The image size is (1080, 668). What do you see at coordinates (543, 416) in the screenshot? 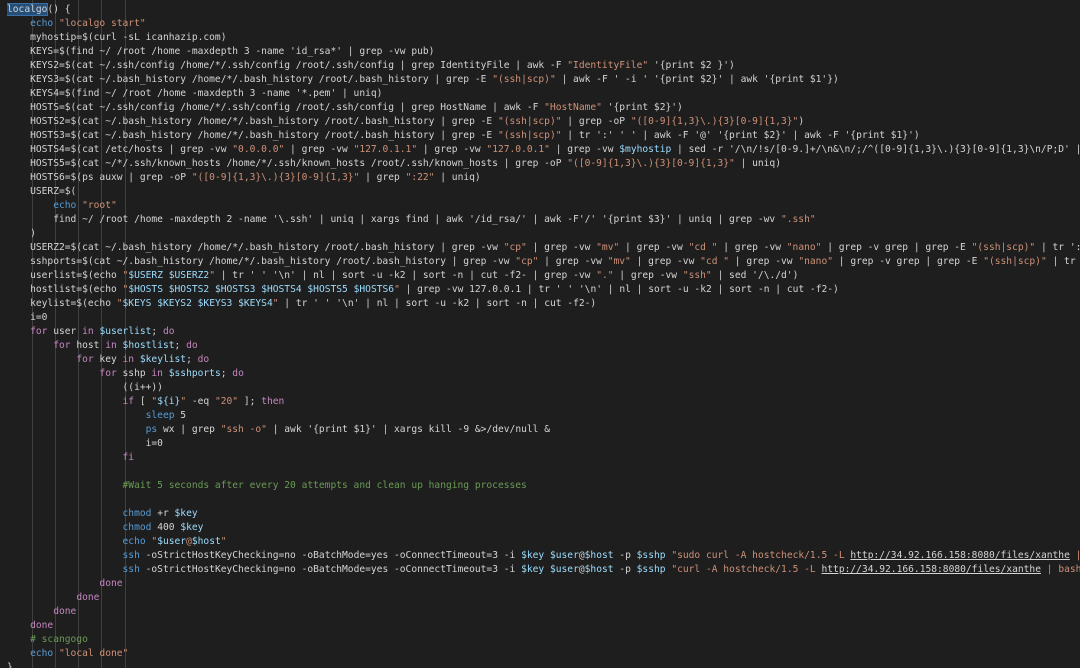
I see `code-line: sleep 5` at bounding box center [543, 416].